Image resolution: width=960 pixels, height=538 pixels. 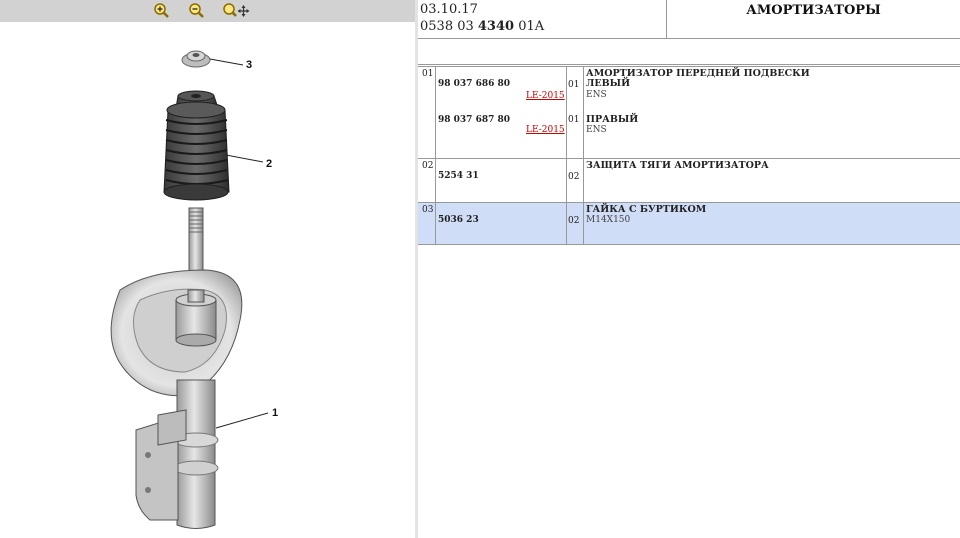 What do you see at coordinates (474, 84) in the screenshot?
I see `part-number: 98 037 686 80` at bounding box center [474, 84].